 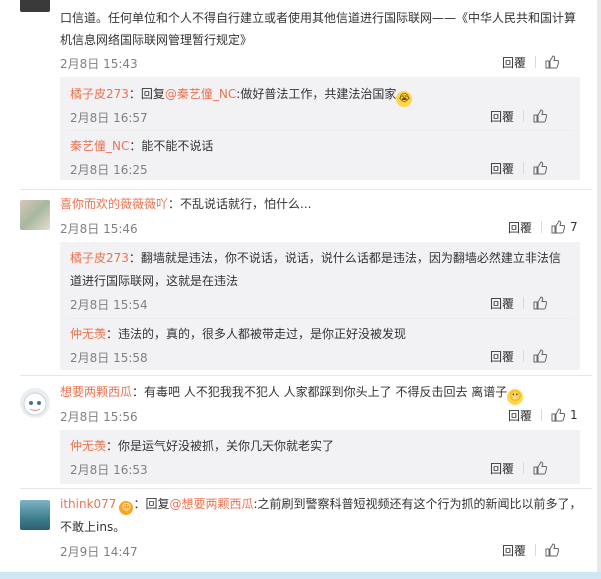 What do you see at coordinates (200, 94) in the screenshot?
I see `mention-link: @秦艺僮_NC` at bounding box center [200, 94].